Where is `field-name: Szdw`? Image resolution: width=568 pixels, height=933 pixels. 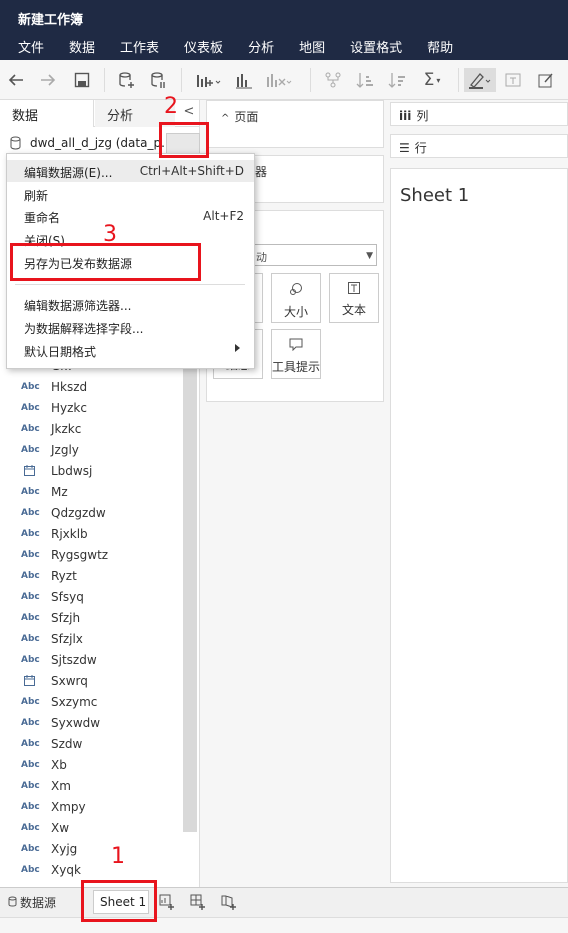 field-name: Szdw is located at coordinates (67, 744).